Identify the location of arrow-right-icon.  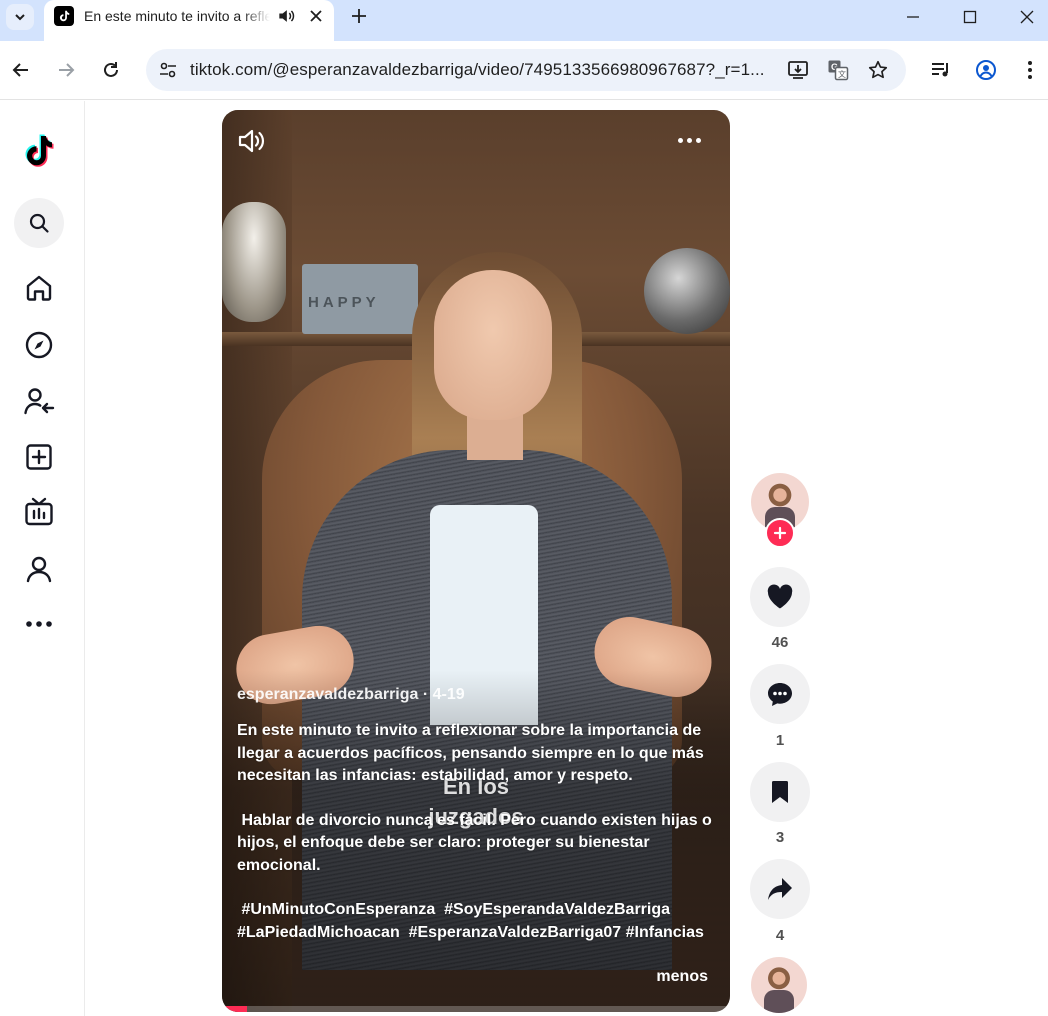
(67, 70).